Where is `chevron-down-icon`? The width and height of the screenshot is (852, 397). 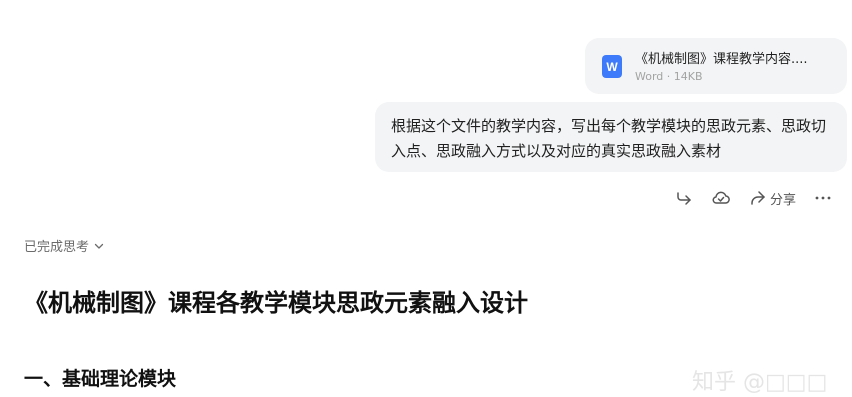 chevron-down-icon is located at coordinates (99, 246).